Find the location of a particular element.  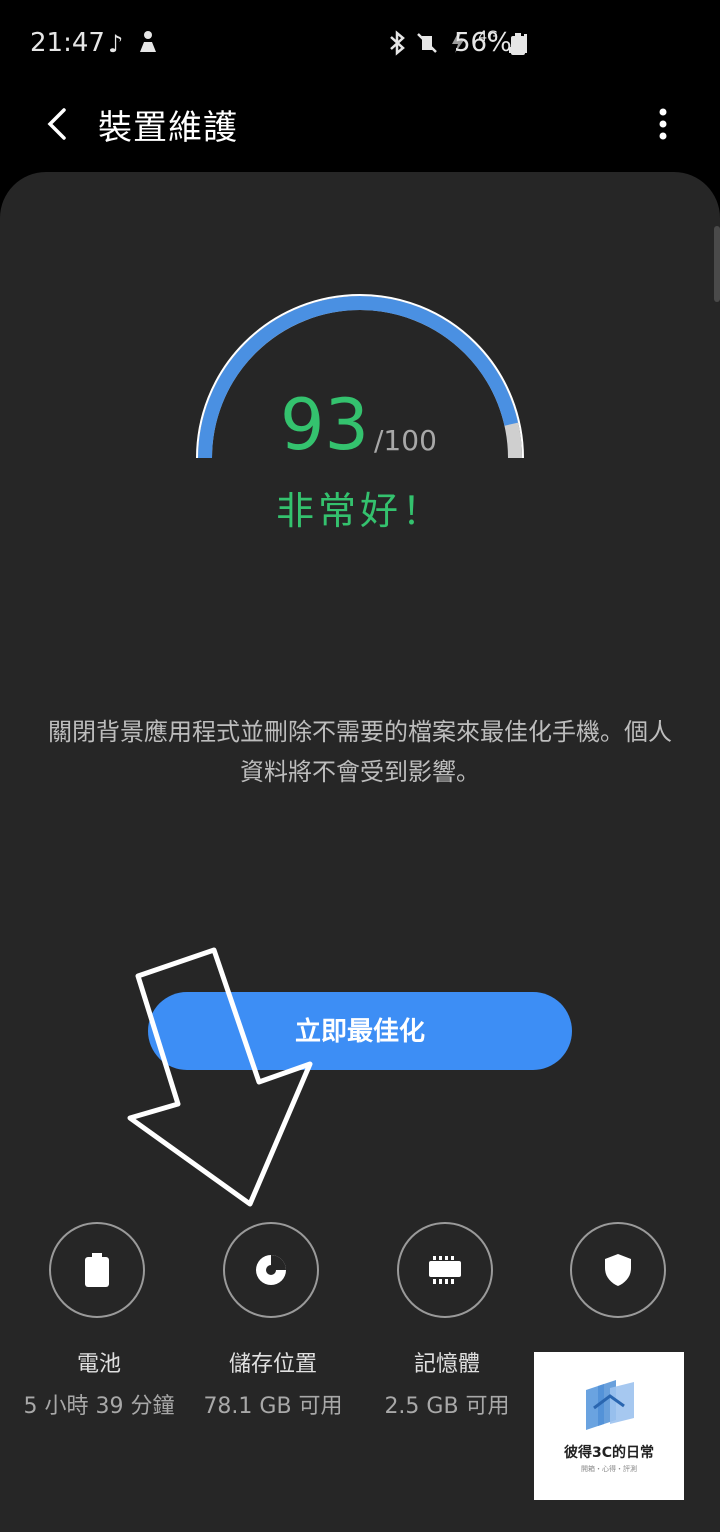

watermark-name: 彼得3C的日常 is located at coordinates (608, 1453).